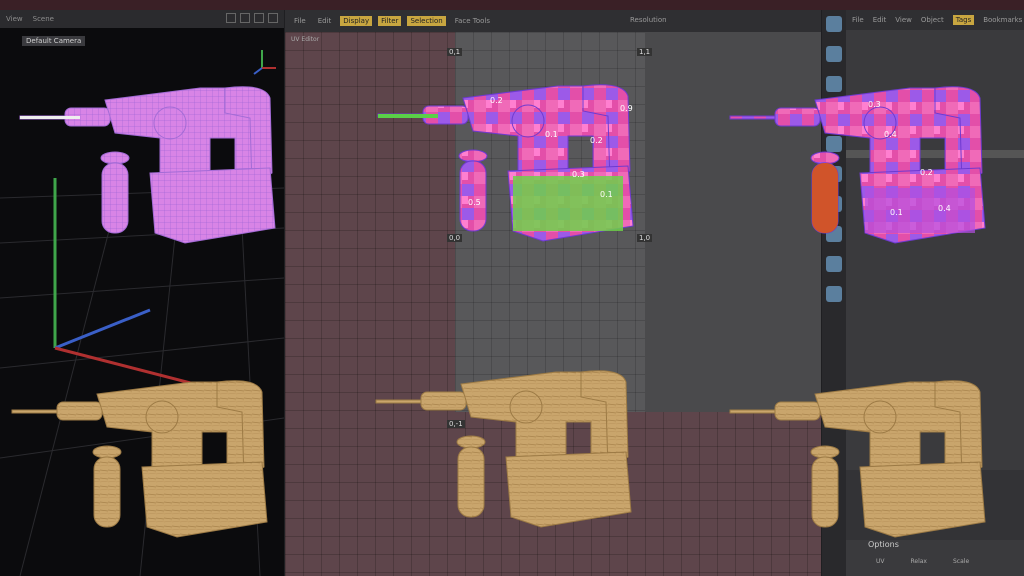 This screenshot has height=576, width=1024. Describe the element at coordinates (305, 39) in the screenshot. I see `uv-editor-title: UV Editor` at that location.